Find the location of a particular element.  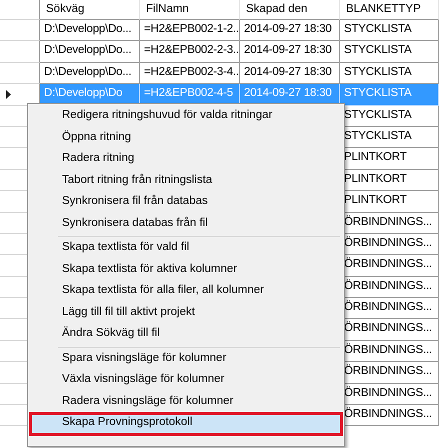

row-header is located at coordinates (20, 95).